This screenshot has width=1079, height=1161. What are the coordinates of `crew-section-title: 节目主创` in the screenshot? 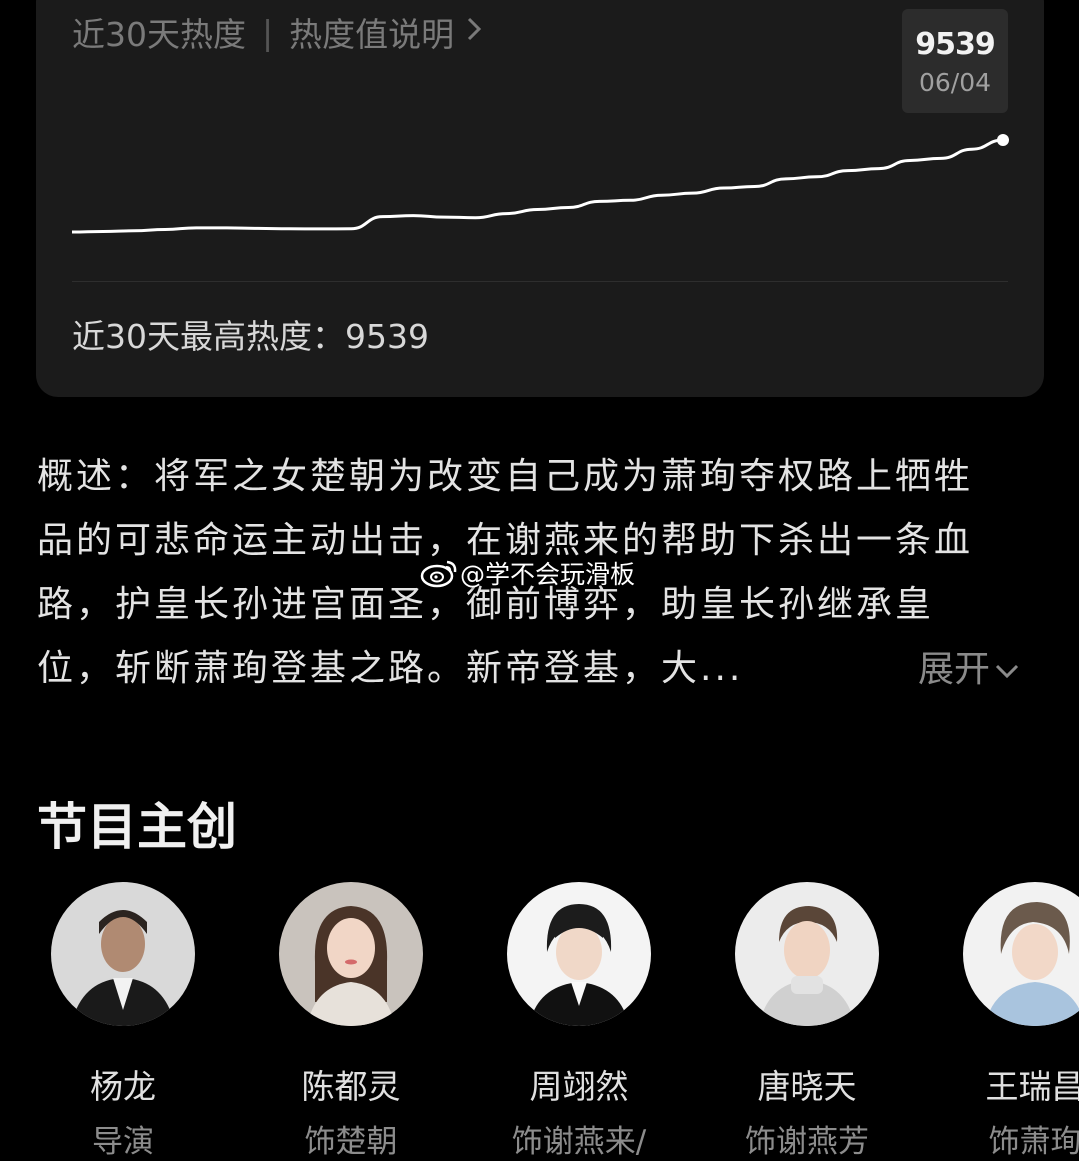 It's located at (137, 827).